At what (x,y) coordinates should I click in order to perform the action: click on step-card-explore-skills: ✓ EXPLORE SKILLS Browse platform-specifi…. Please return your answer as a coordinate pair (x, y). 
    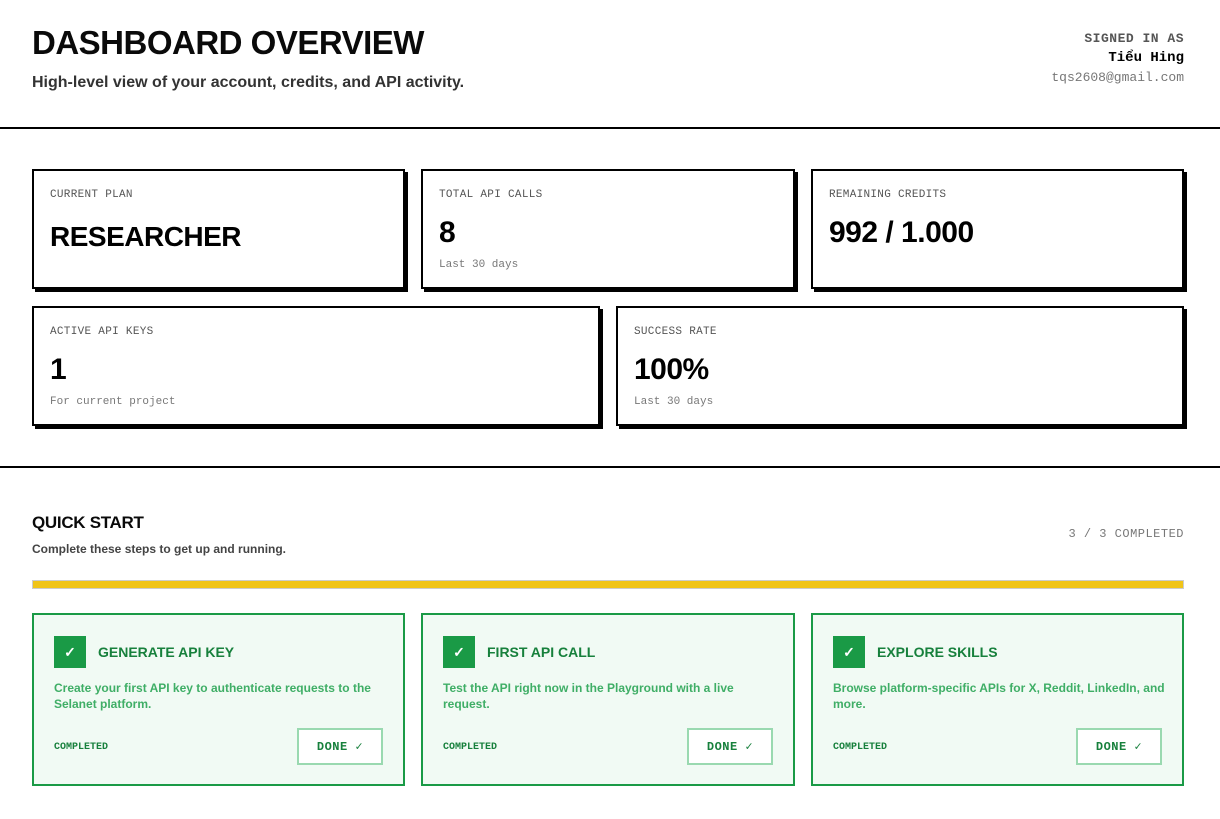
    Looking at the image, I should click on (997, 699).